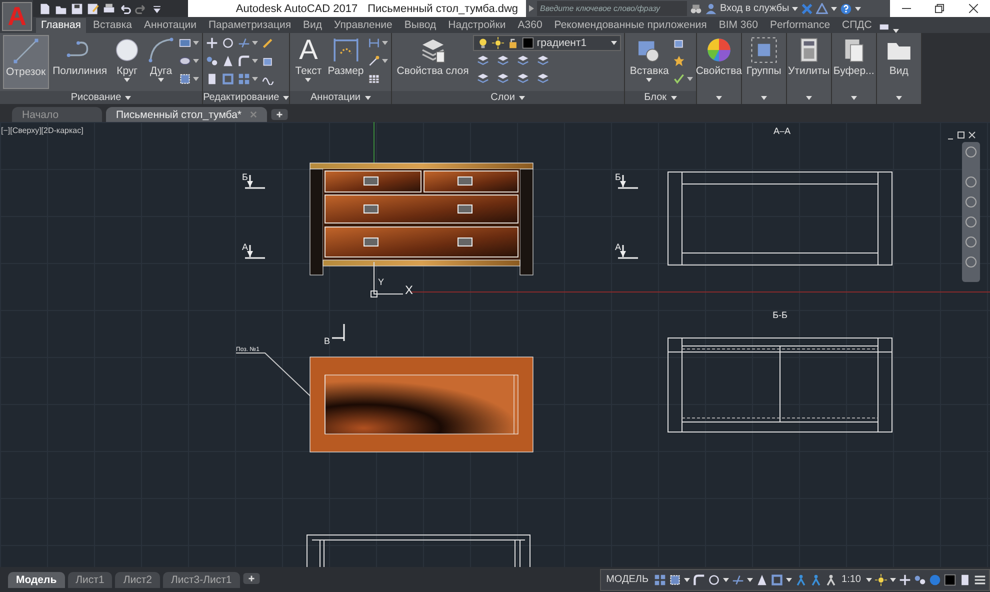 The width and height of the screenshot is (990, 592). Describe the element at coordinates (346, 62) in the screenshot. I see `tool-button: Размер` at that location.